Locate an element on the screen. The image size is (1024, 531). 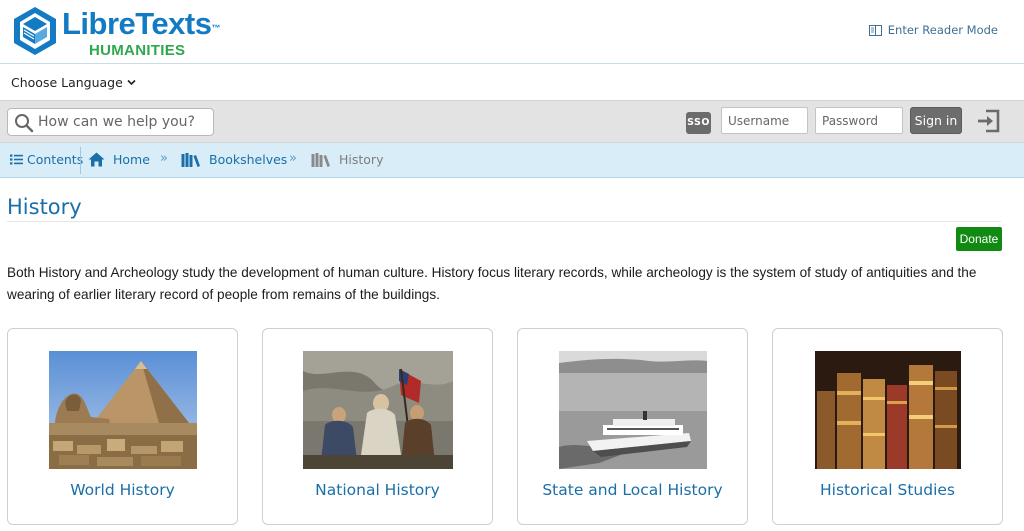
card-title: National History is located at coordinates (377, 490).